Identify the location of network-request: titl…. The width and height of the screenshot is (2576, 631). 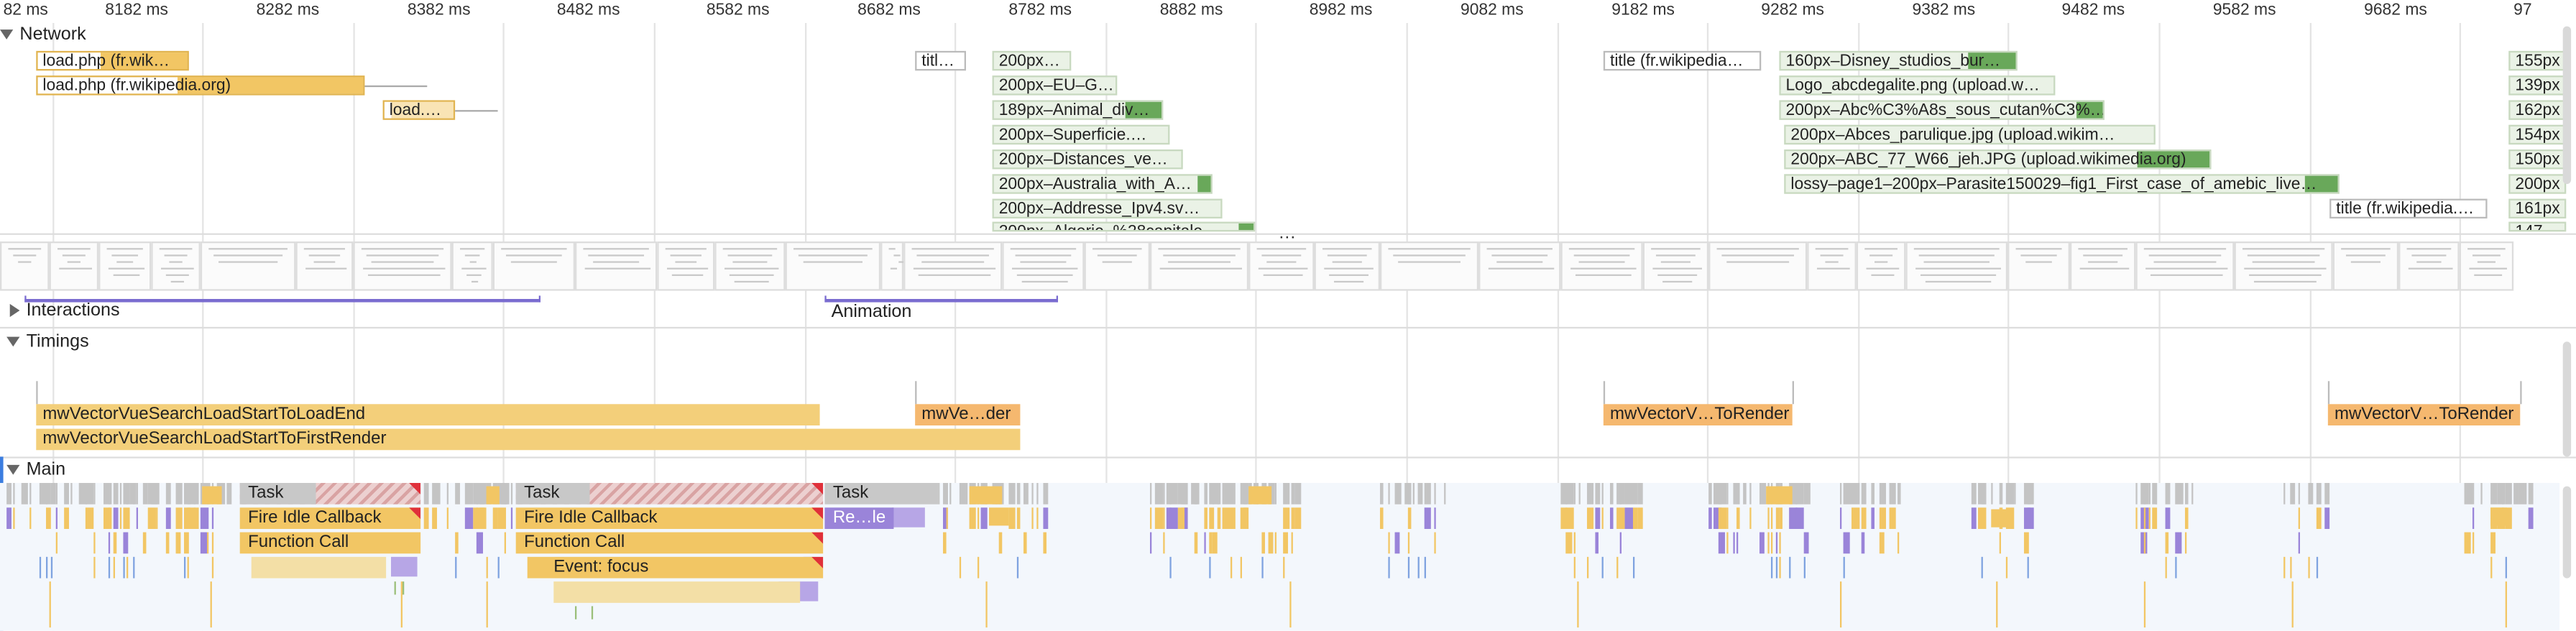
(940, 60).